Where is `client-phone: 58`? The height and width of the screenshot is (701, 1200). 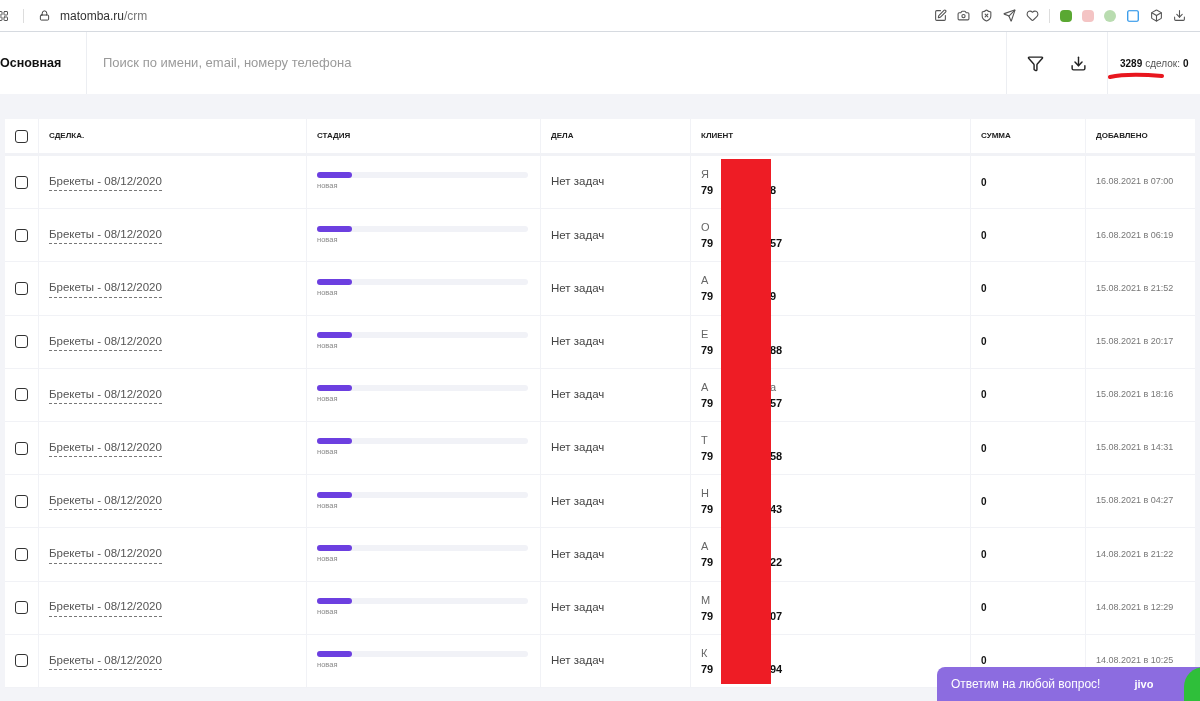
client-phone: 58 is located at coordinates (776, 457).